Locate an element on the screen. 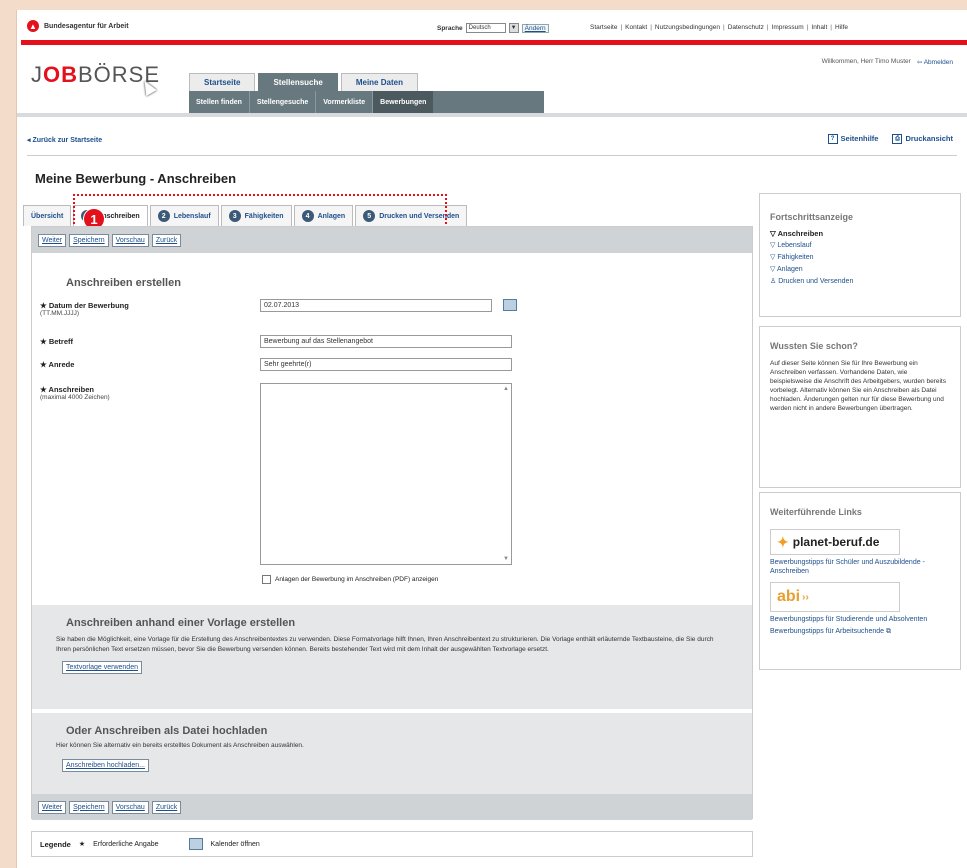  toplink-startseite: Startseite is located at coordinates (603, 27).